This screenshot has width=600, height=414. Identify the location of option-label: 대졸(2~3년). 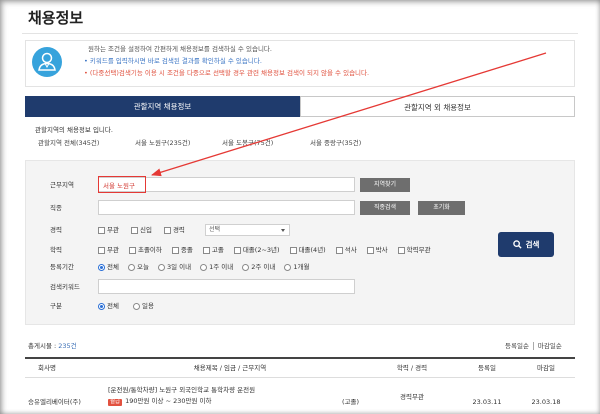
(261, 250).